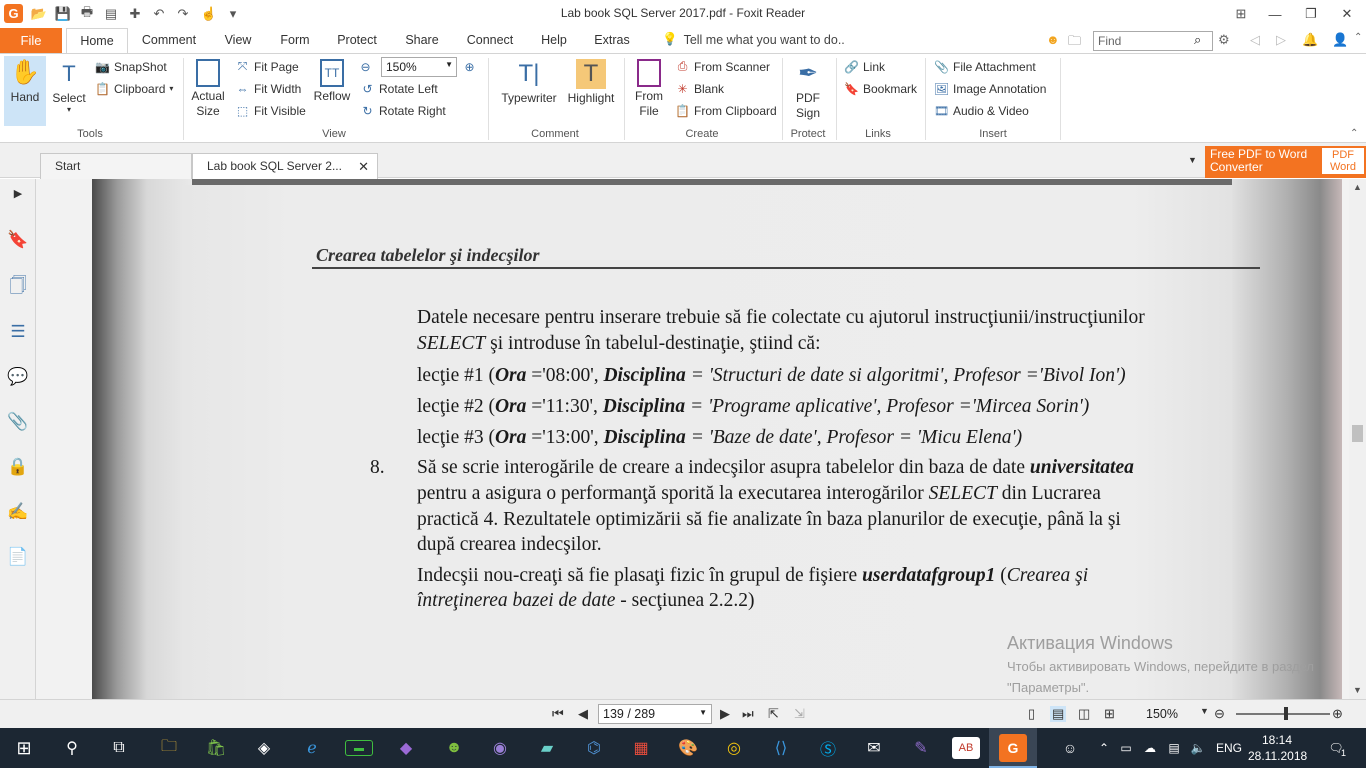  What do you see at coordinates (312, 748) in the screenshot?
I see `edge-icon: ℯ` at bounding box center [312, 748].